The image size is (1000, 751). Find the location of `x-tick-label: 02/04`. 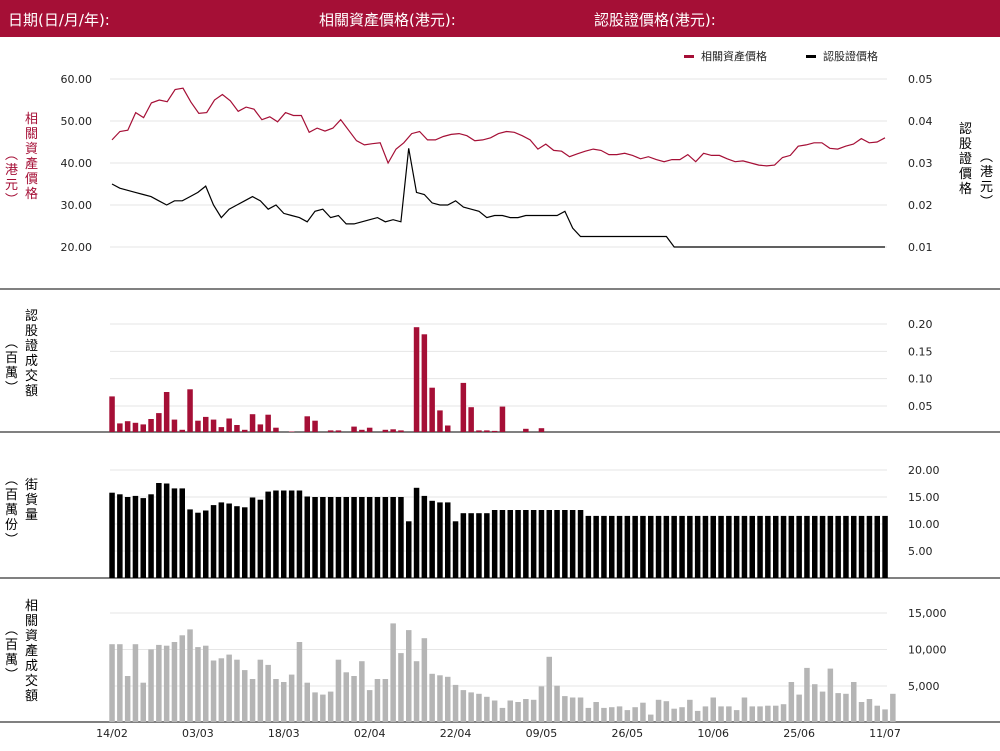

x-tick-label: 02/04 is located at coordinates (370, 733).